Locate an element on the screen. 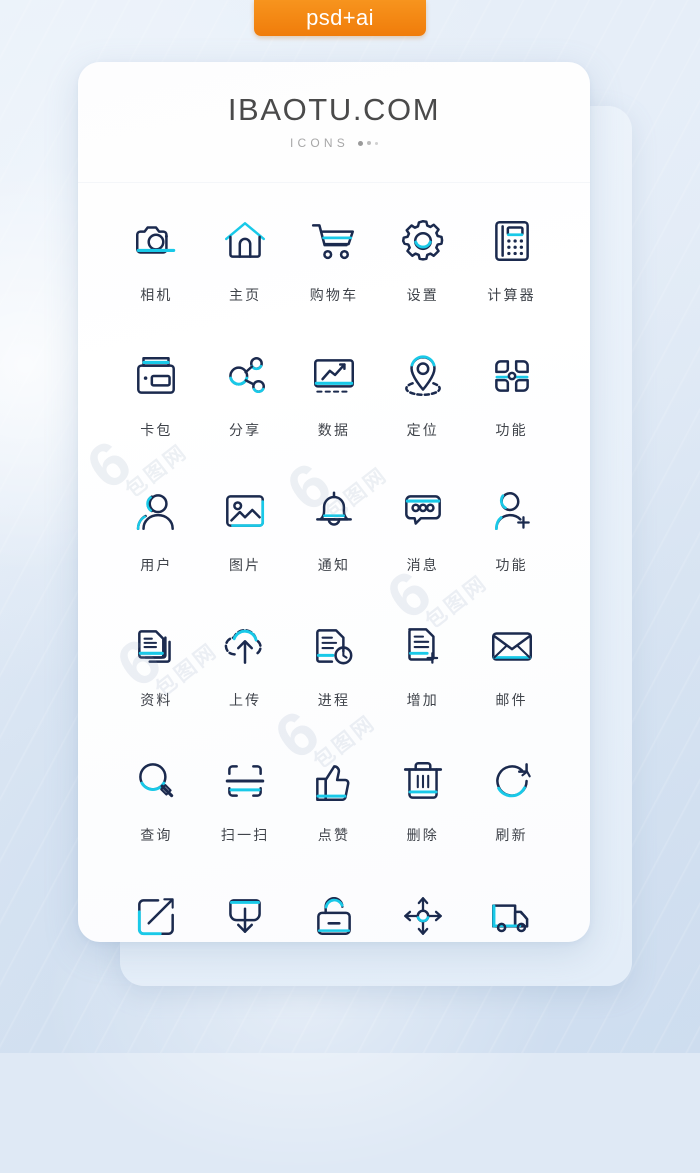  icon-tile-envelope: 邮件 is located at coordinates (511, 673).